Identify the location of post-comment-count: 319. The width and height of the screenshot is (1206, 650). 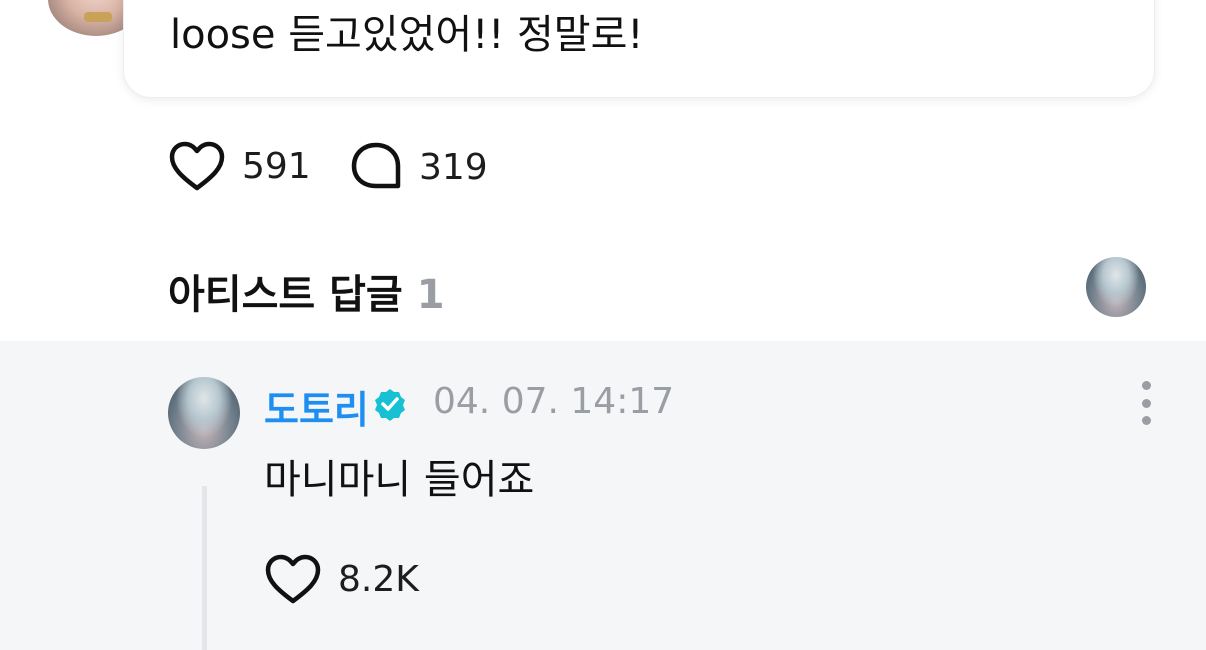
(453, 167).